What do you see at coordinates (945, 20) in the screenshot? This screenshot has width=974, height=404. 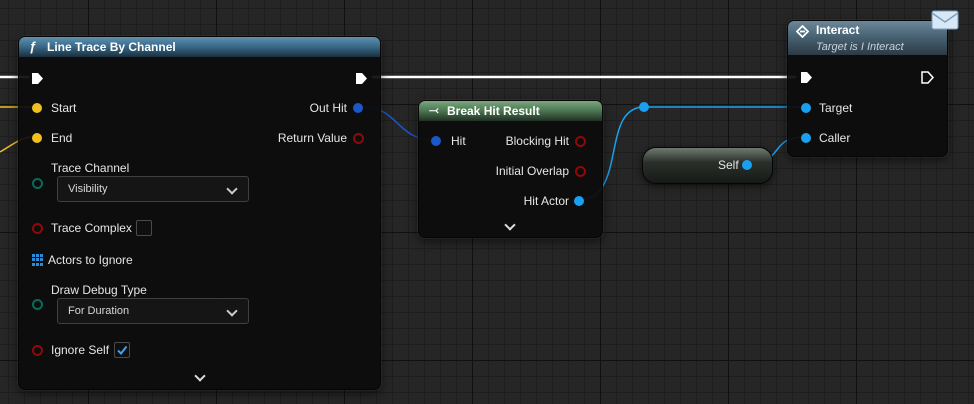 I see `envelope-icon` at bounding box center [945, 20].